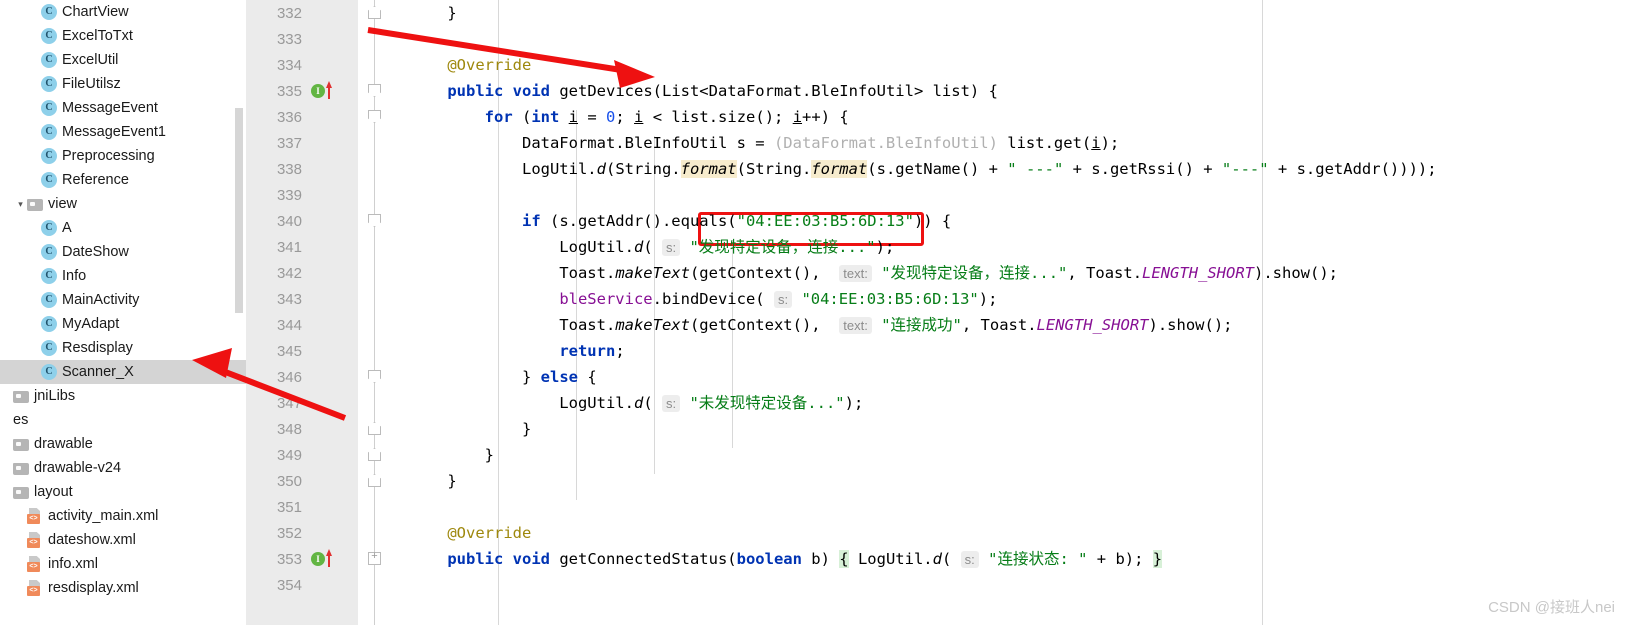  I want to click on line-number: 332, so click(289, 13).